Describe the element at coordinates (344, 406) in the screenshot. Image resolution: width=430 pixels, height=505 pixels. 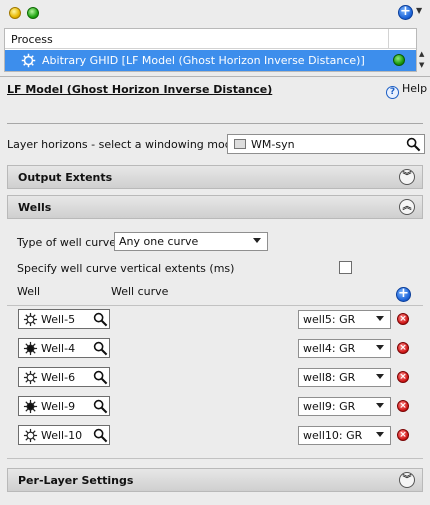
I see `well-curve-dropdown: well9: GR` at that location.